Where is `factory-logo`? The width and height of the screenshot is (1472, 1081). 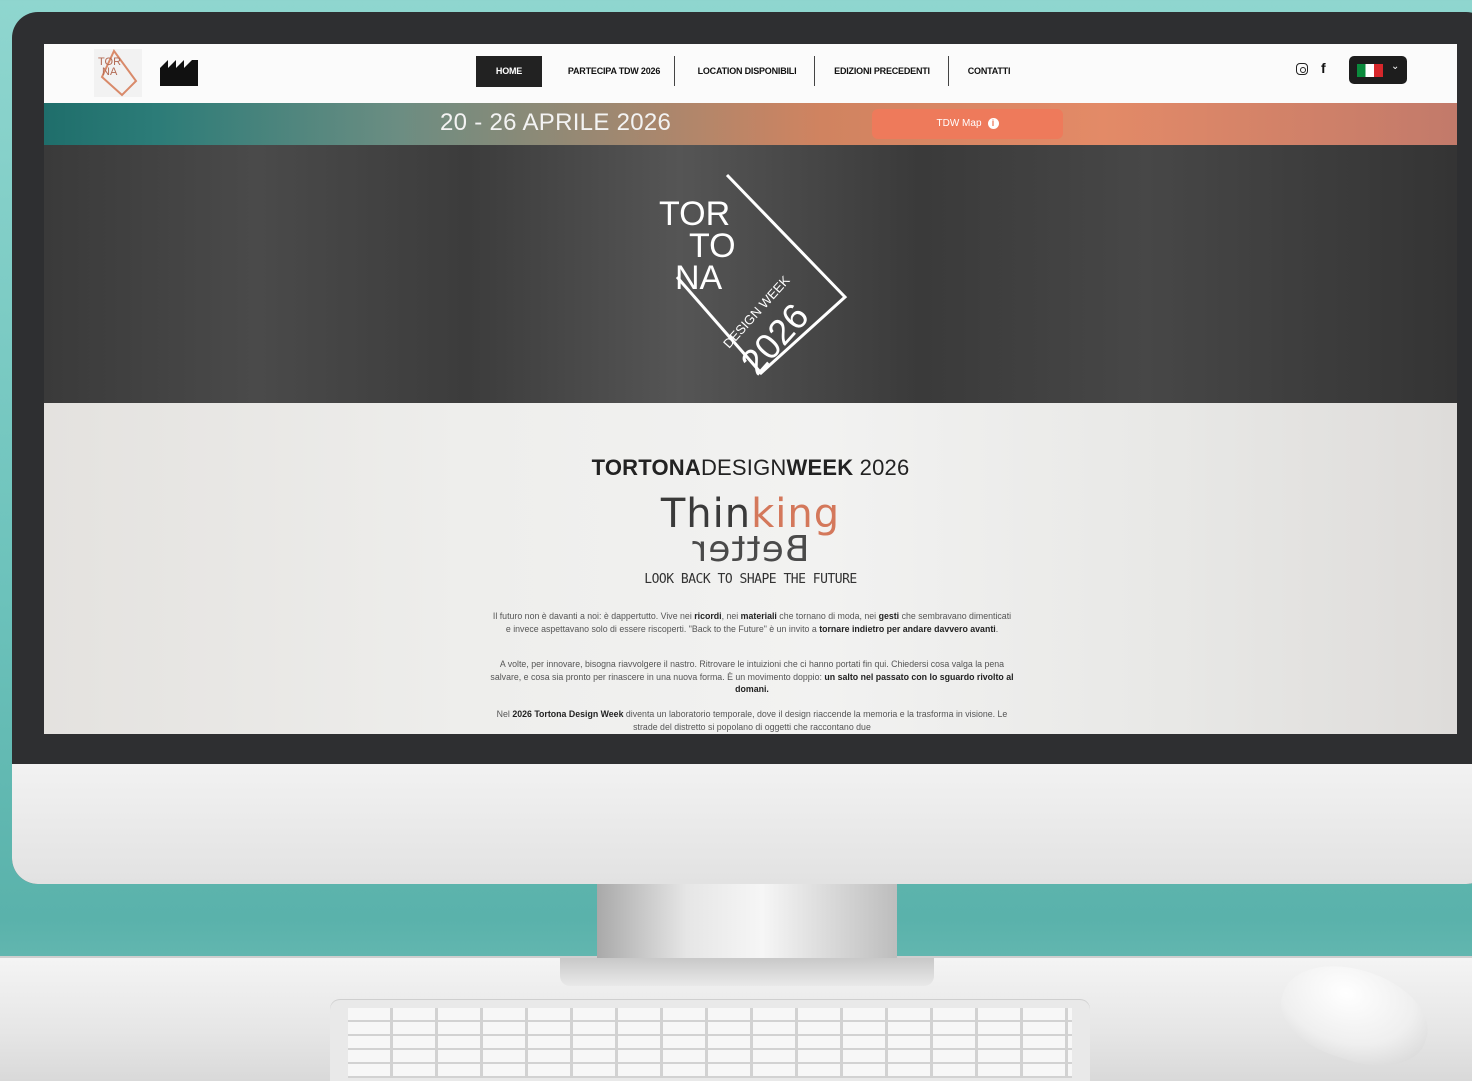
factory-logo is located at coordinates (179, 72).